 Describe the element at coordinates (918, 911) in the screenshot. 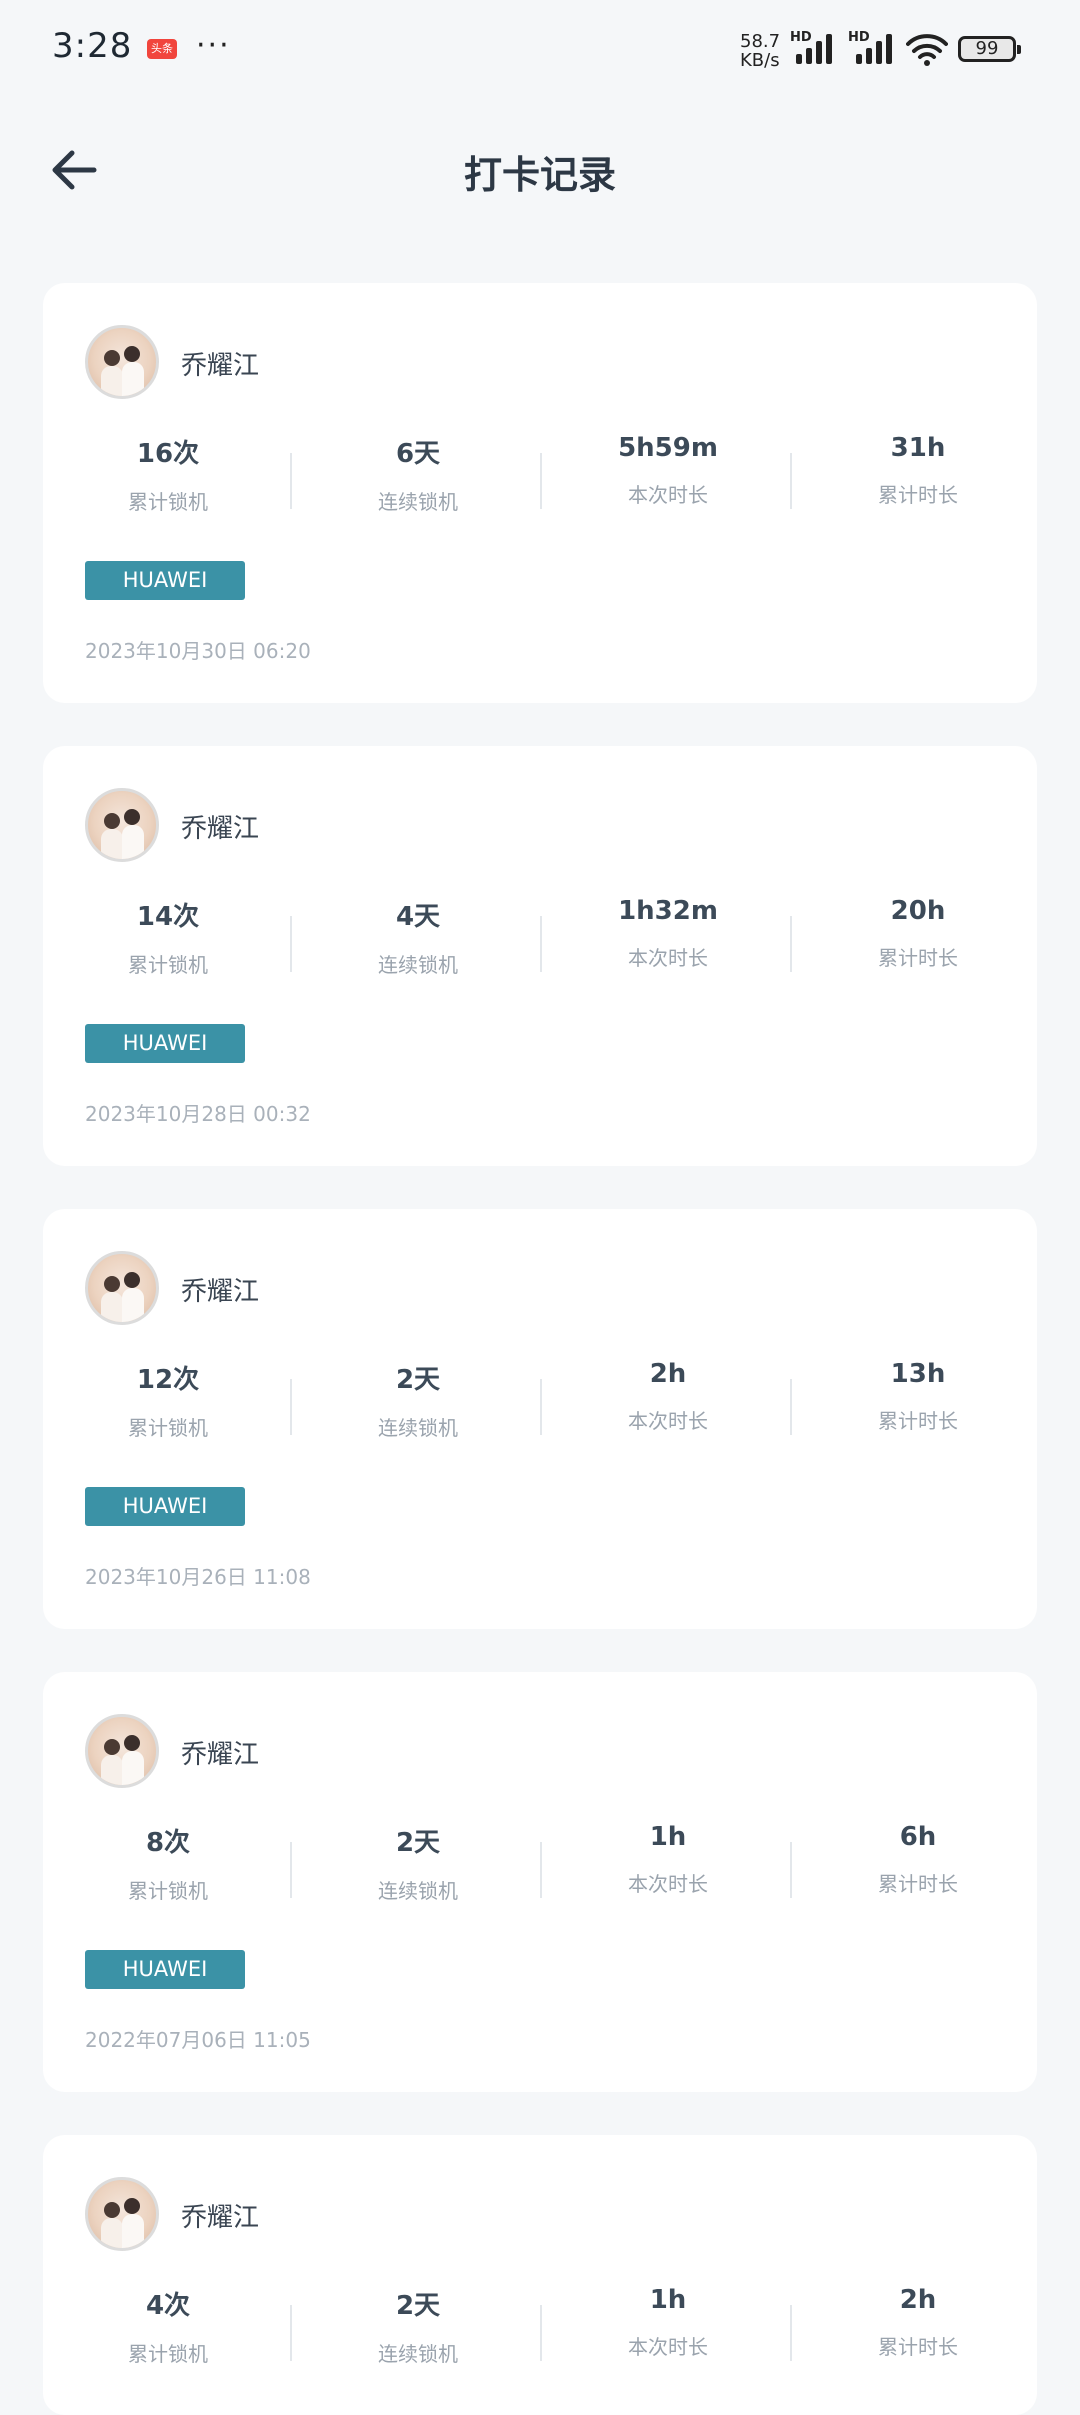

I see `stat-value: 20h` at that location.